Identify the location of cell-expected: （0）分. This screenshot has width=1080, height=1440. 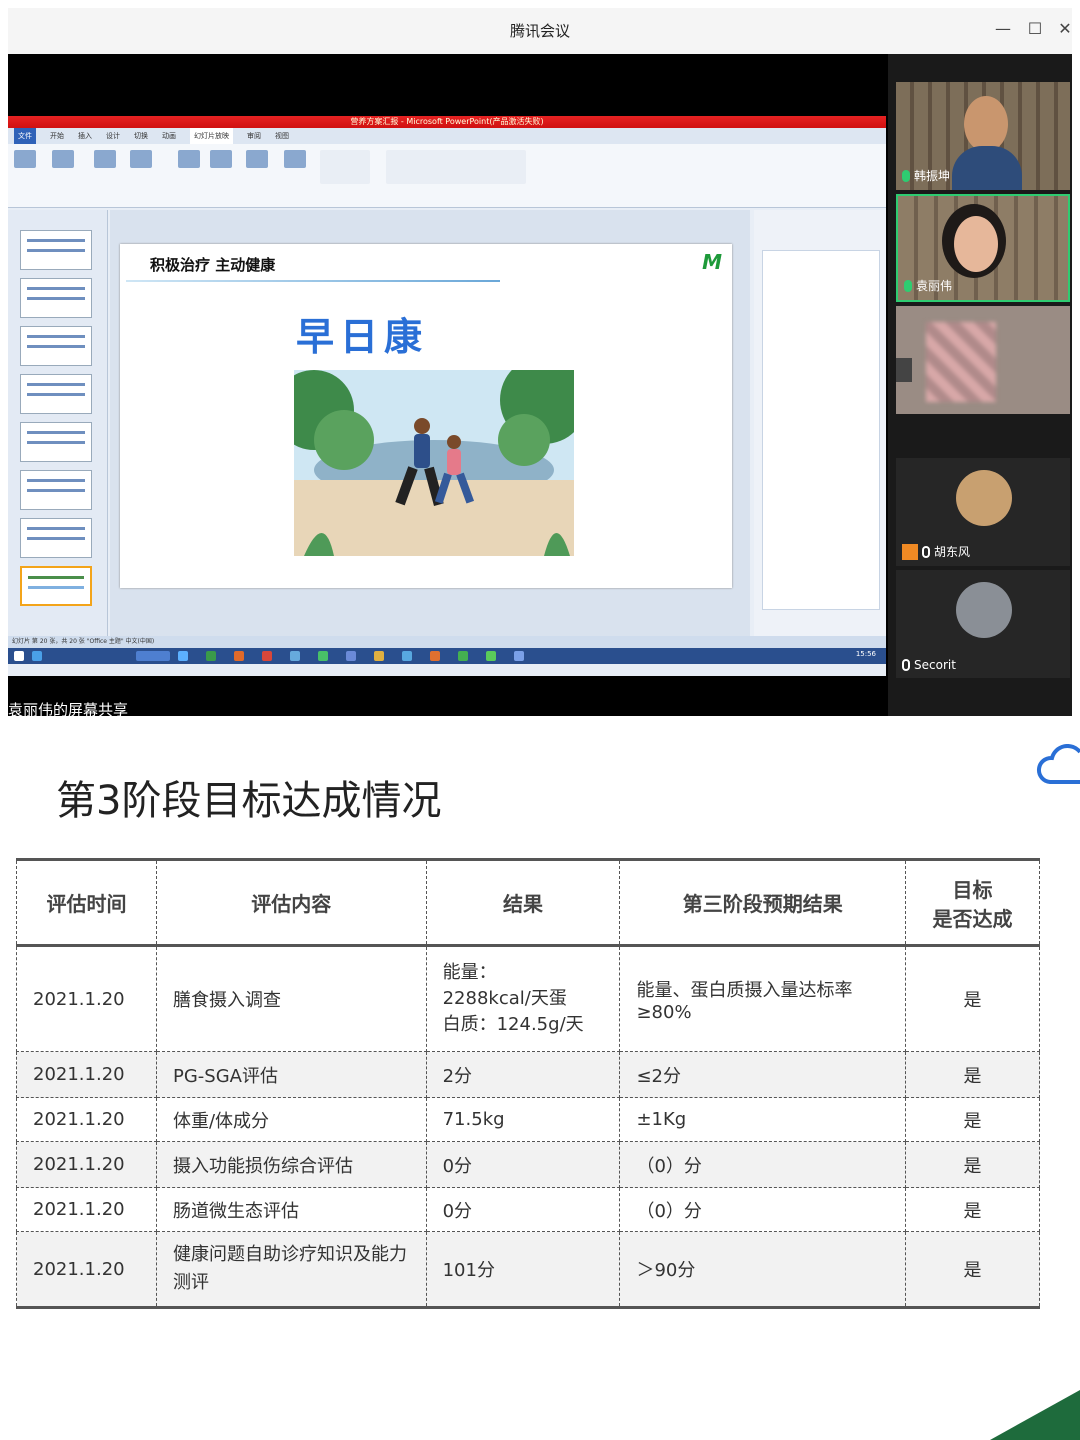
(763, 1164).